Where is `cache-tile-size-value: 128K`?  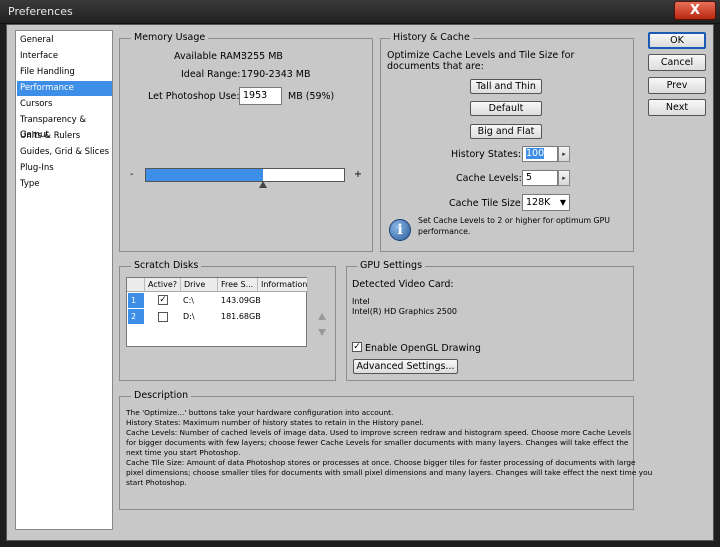
cache-tile-size-value: 128K is located at coordinates (538, 202).